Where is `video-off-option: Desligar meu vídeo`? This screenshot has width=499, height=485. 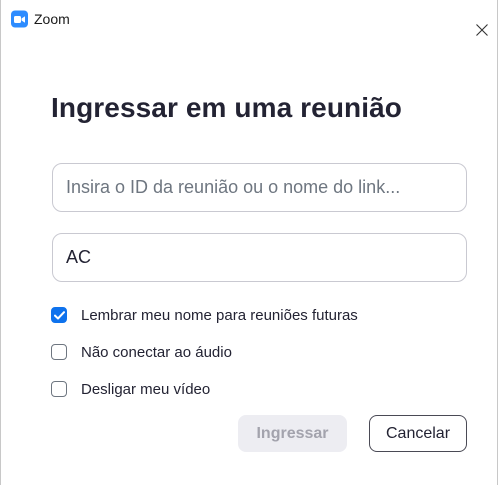 video-off-option: Desligar meu vídeo is located at coordinates (130, 389).